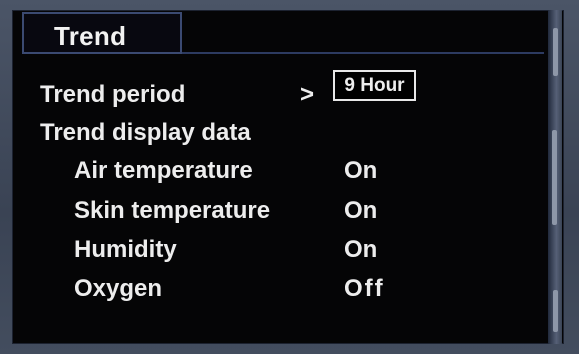 Image resolution: width=579 pixels, height=354 pixels. I want to click on scroll-thumb, so click(554, 177).